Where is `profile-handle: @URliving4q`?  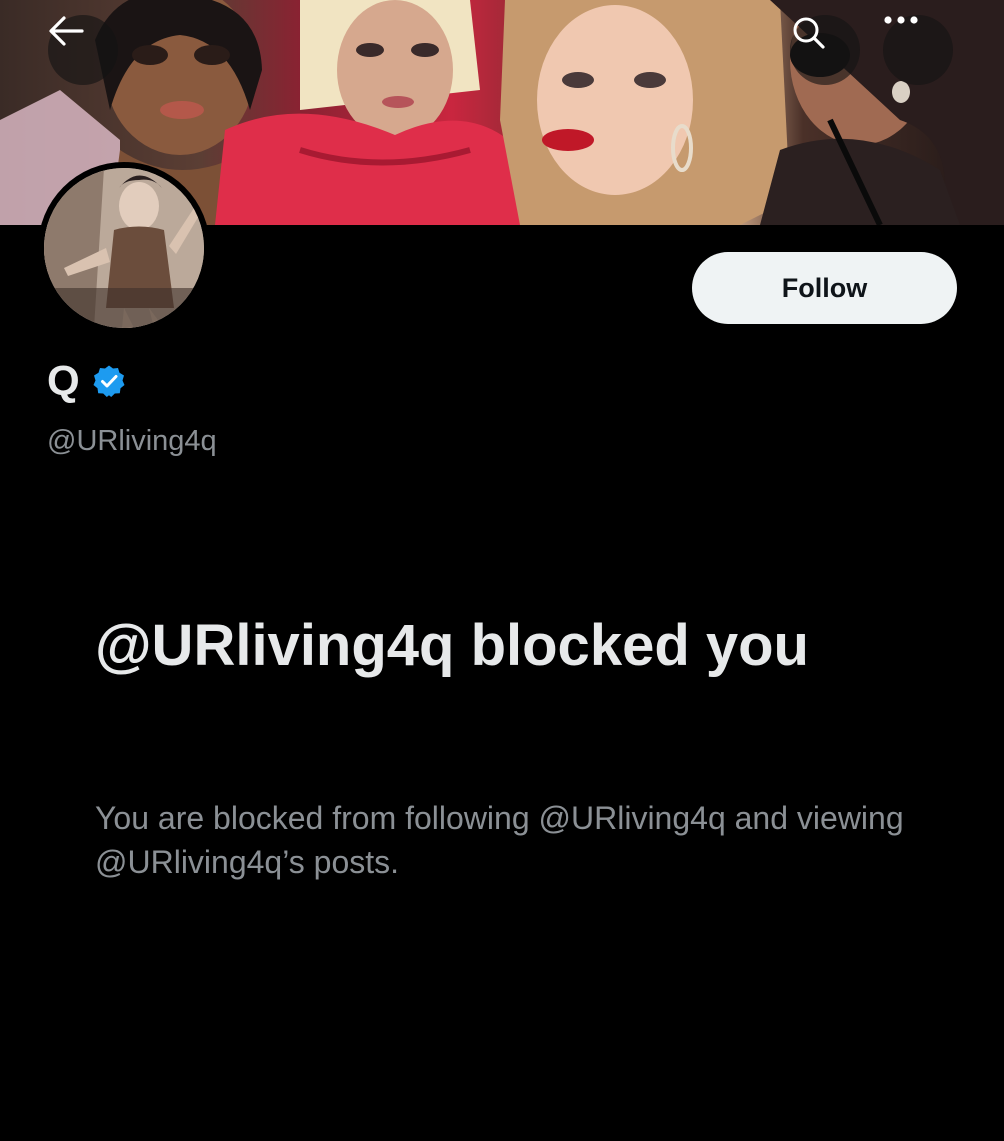
profile-handle: @URliving4q is located at coordinates (132, 441).